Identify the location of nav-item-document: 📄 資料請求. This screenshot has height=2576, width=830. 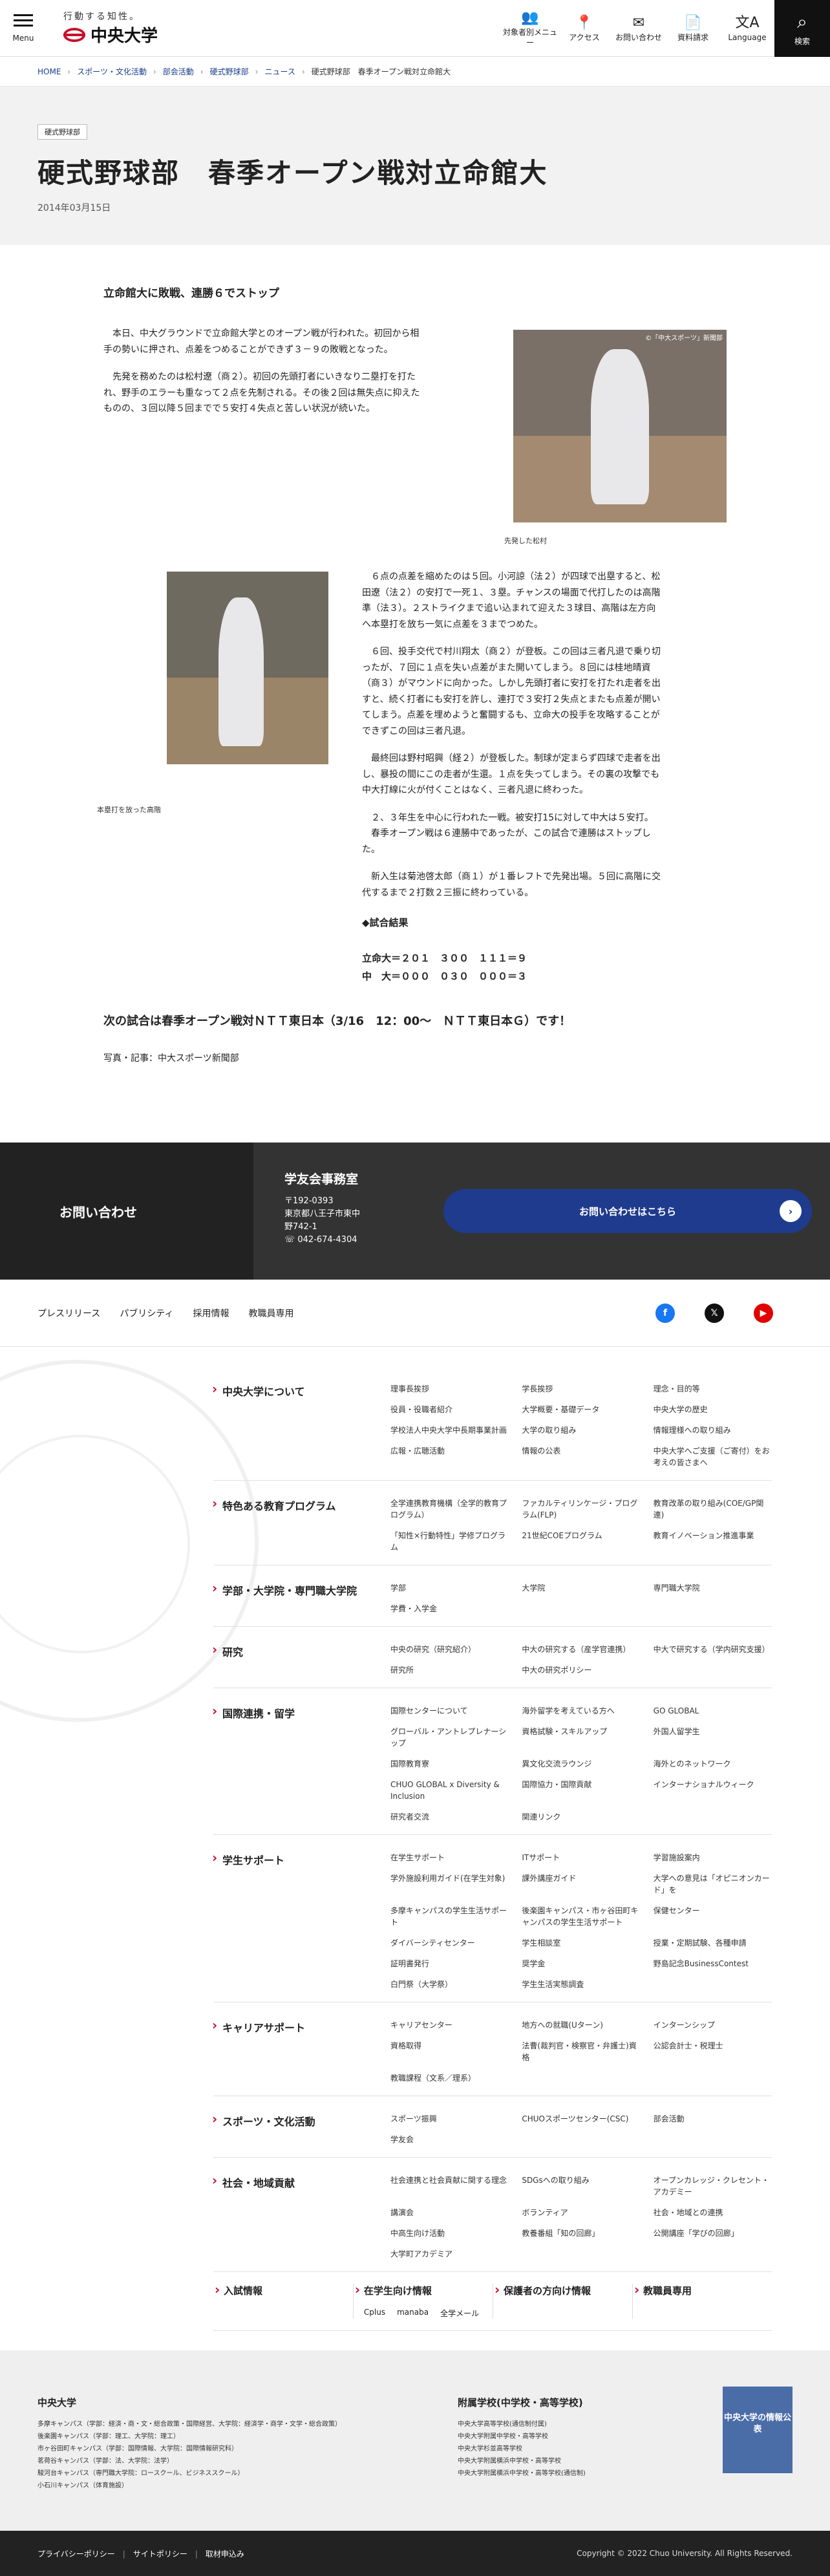
(693, 29).